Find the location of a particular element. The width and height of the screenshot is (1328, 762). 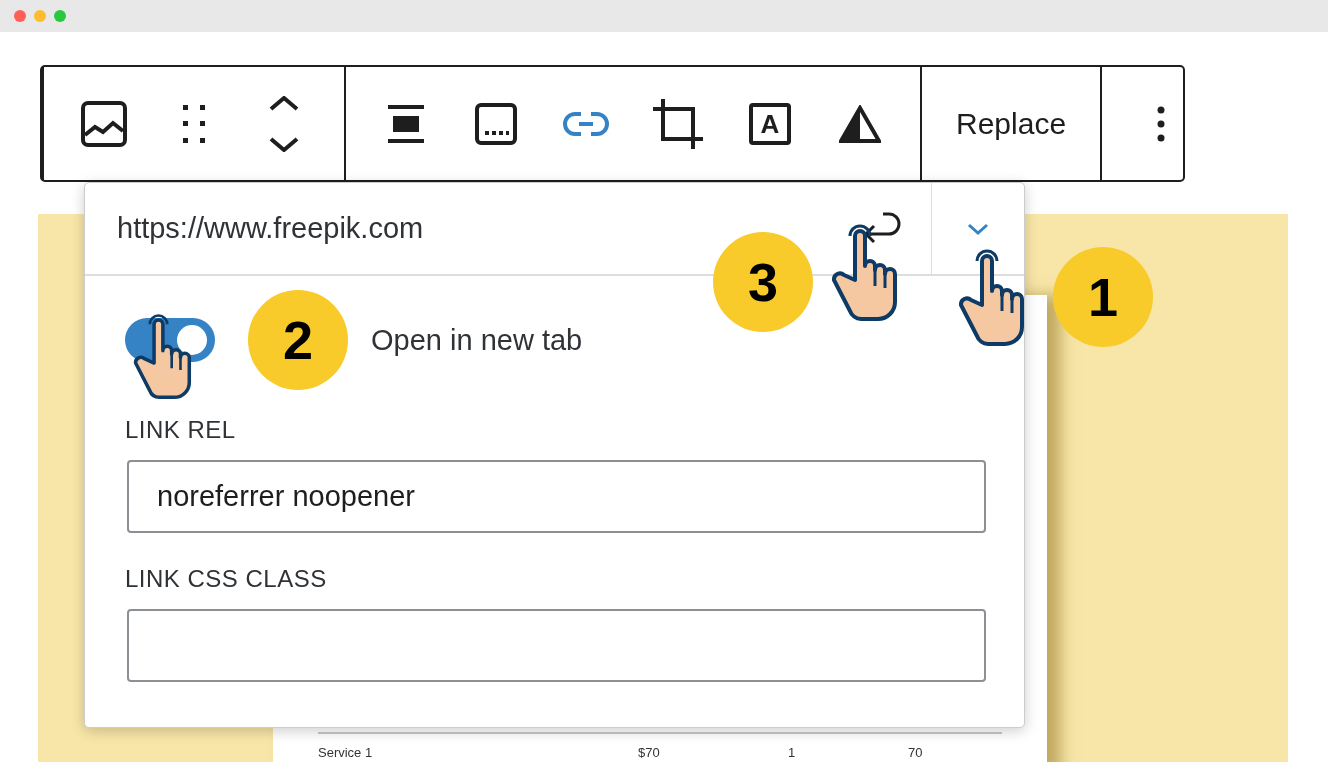

table-cell-text: 1 is located at coordinates (792, 752).